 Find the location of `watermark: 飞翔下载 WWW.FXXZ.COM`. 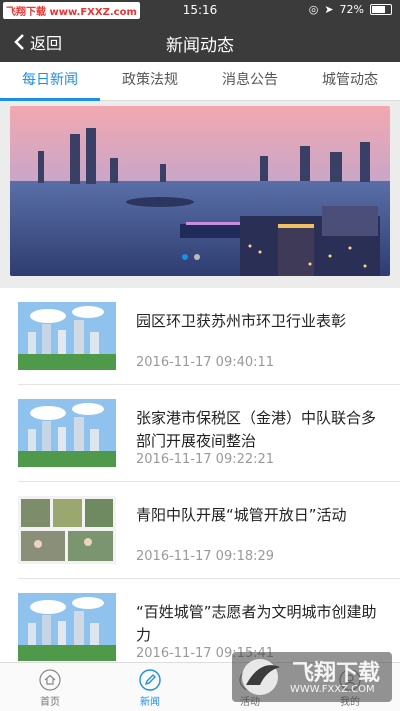

watermark: 飞翔下载 WWW.FXXZ.COM is located at coordinates (312, 677).